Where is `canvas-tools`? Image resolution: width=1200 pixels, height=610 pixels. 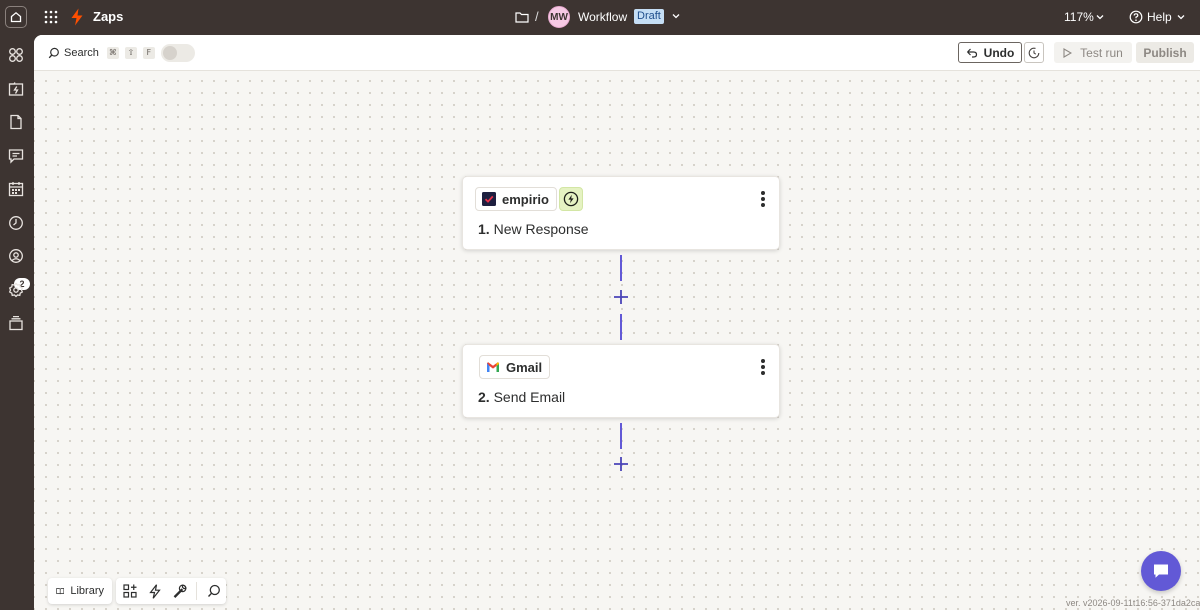
canvas-tools is located at coordinates (171, 591).